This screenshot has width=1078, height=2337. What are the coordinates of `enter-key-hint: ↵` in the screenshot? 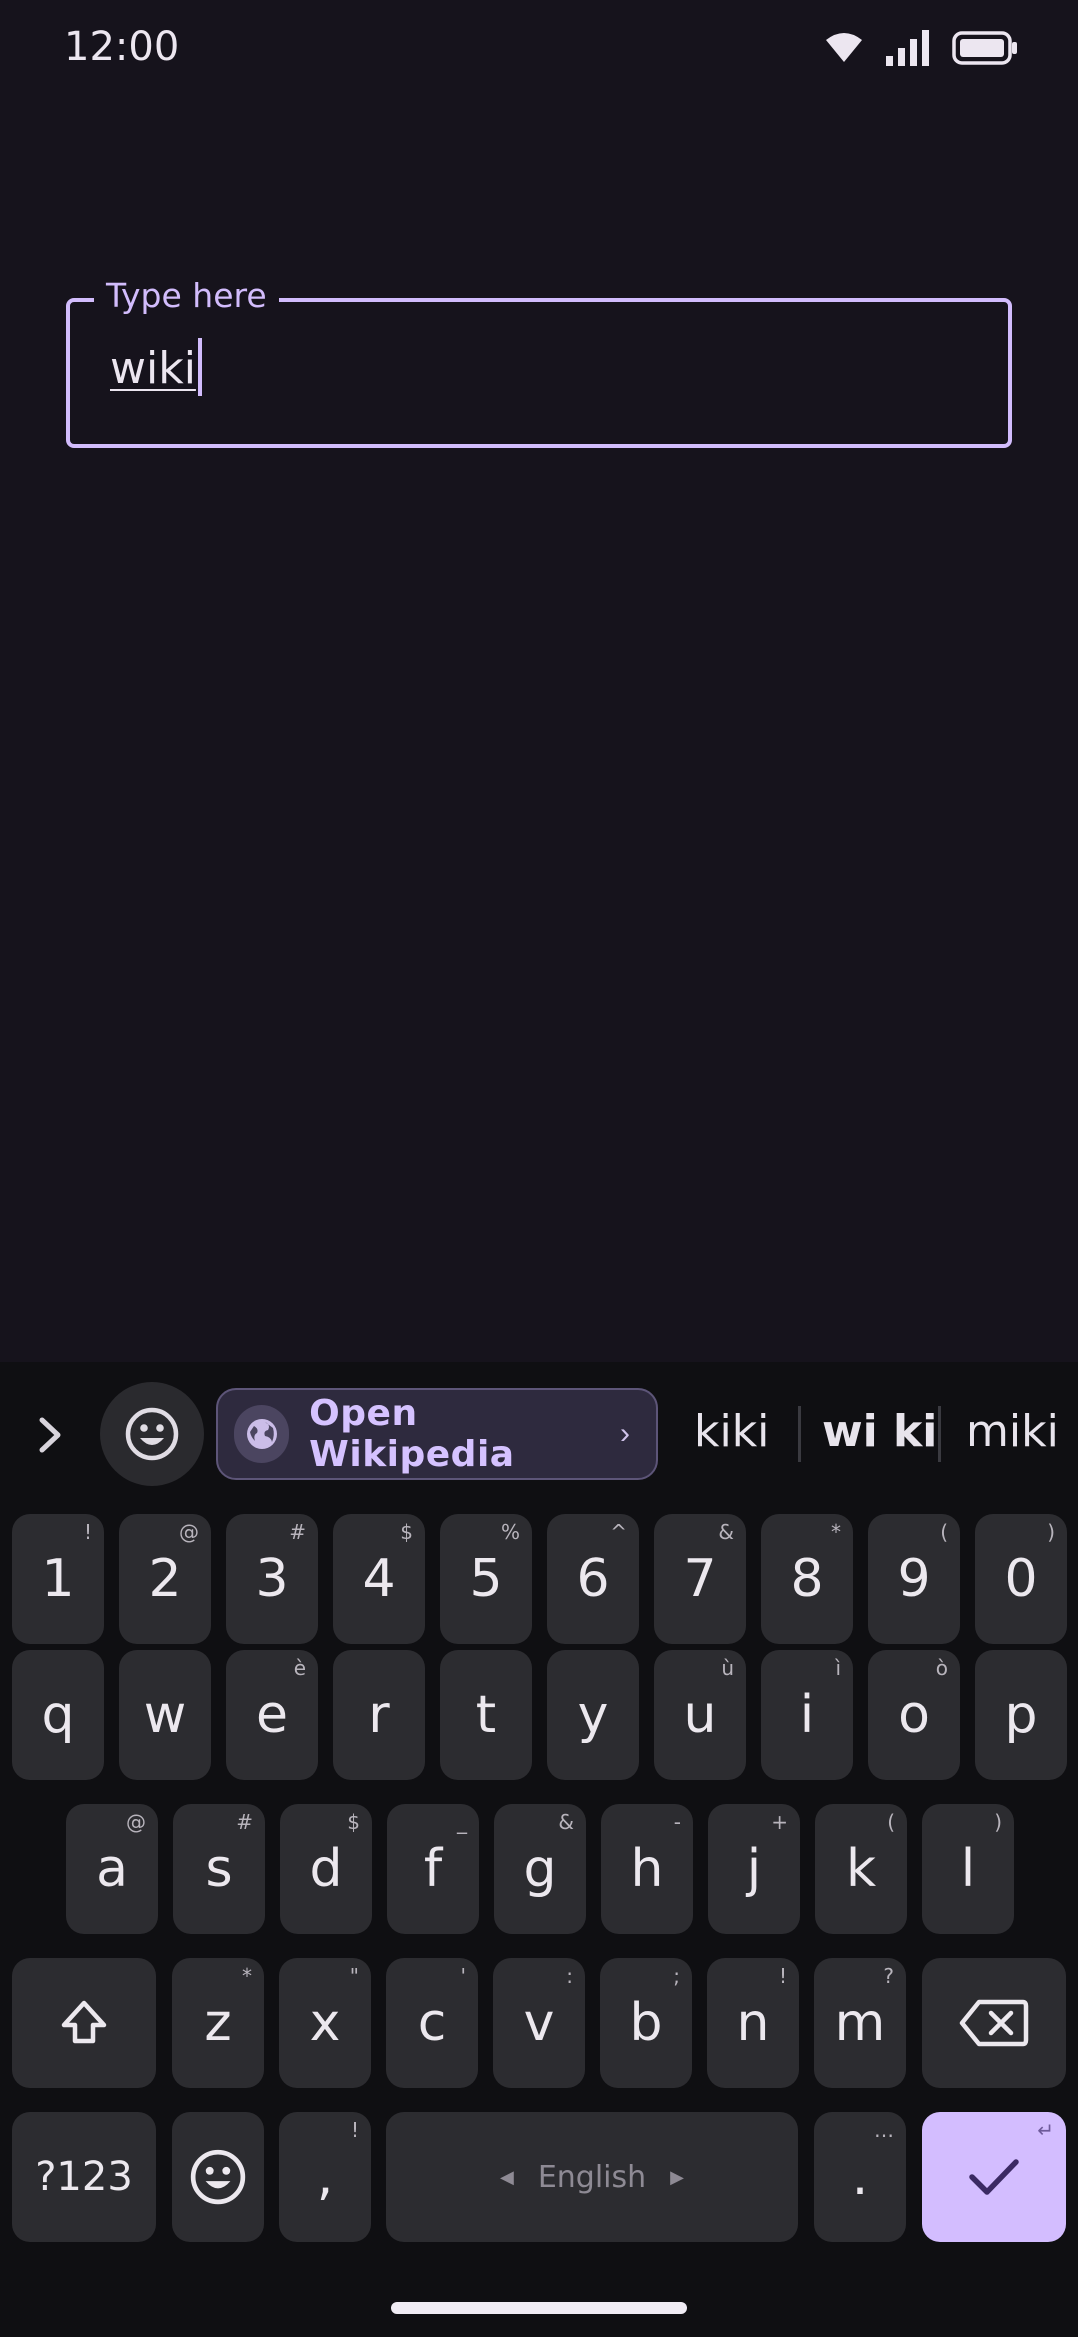 It's located at (1045, 2130).